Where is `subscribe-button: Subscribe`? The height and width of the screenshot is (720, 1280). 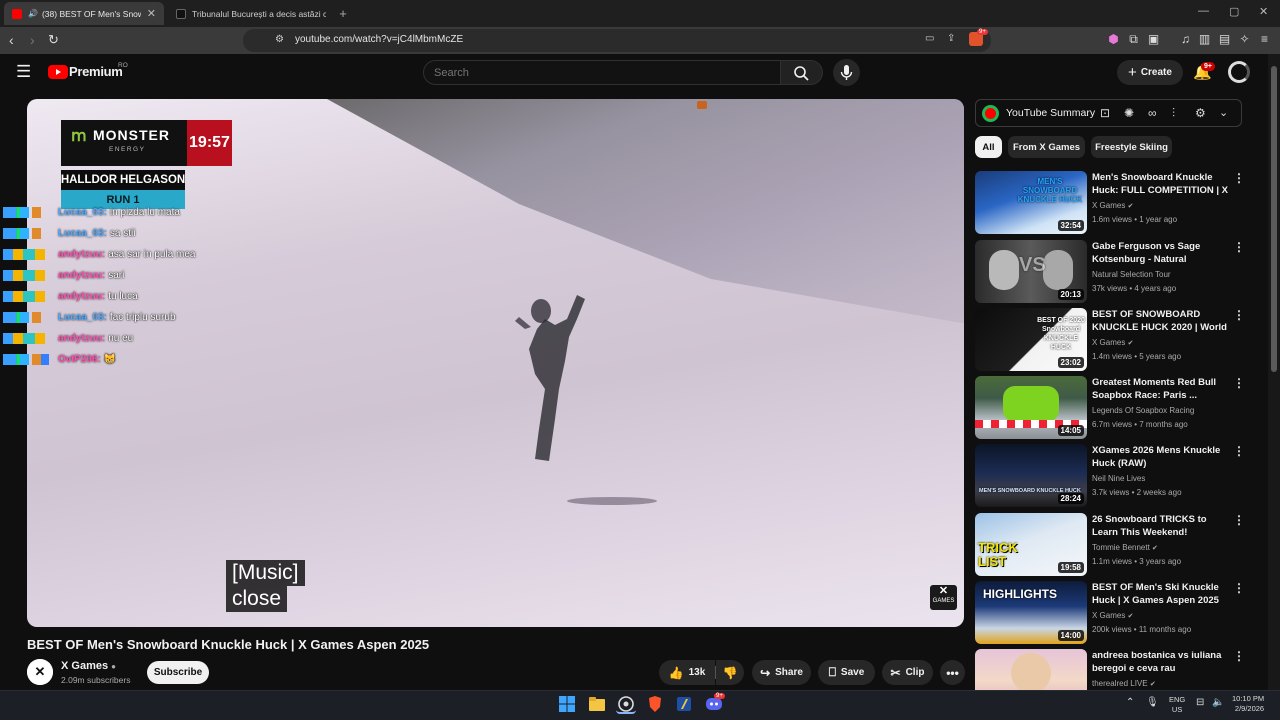 subscribe-button: Subscribe is located at coordinates (178, 672).